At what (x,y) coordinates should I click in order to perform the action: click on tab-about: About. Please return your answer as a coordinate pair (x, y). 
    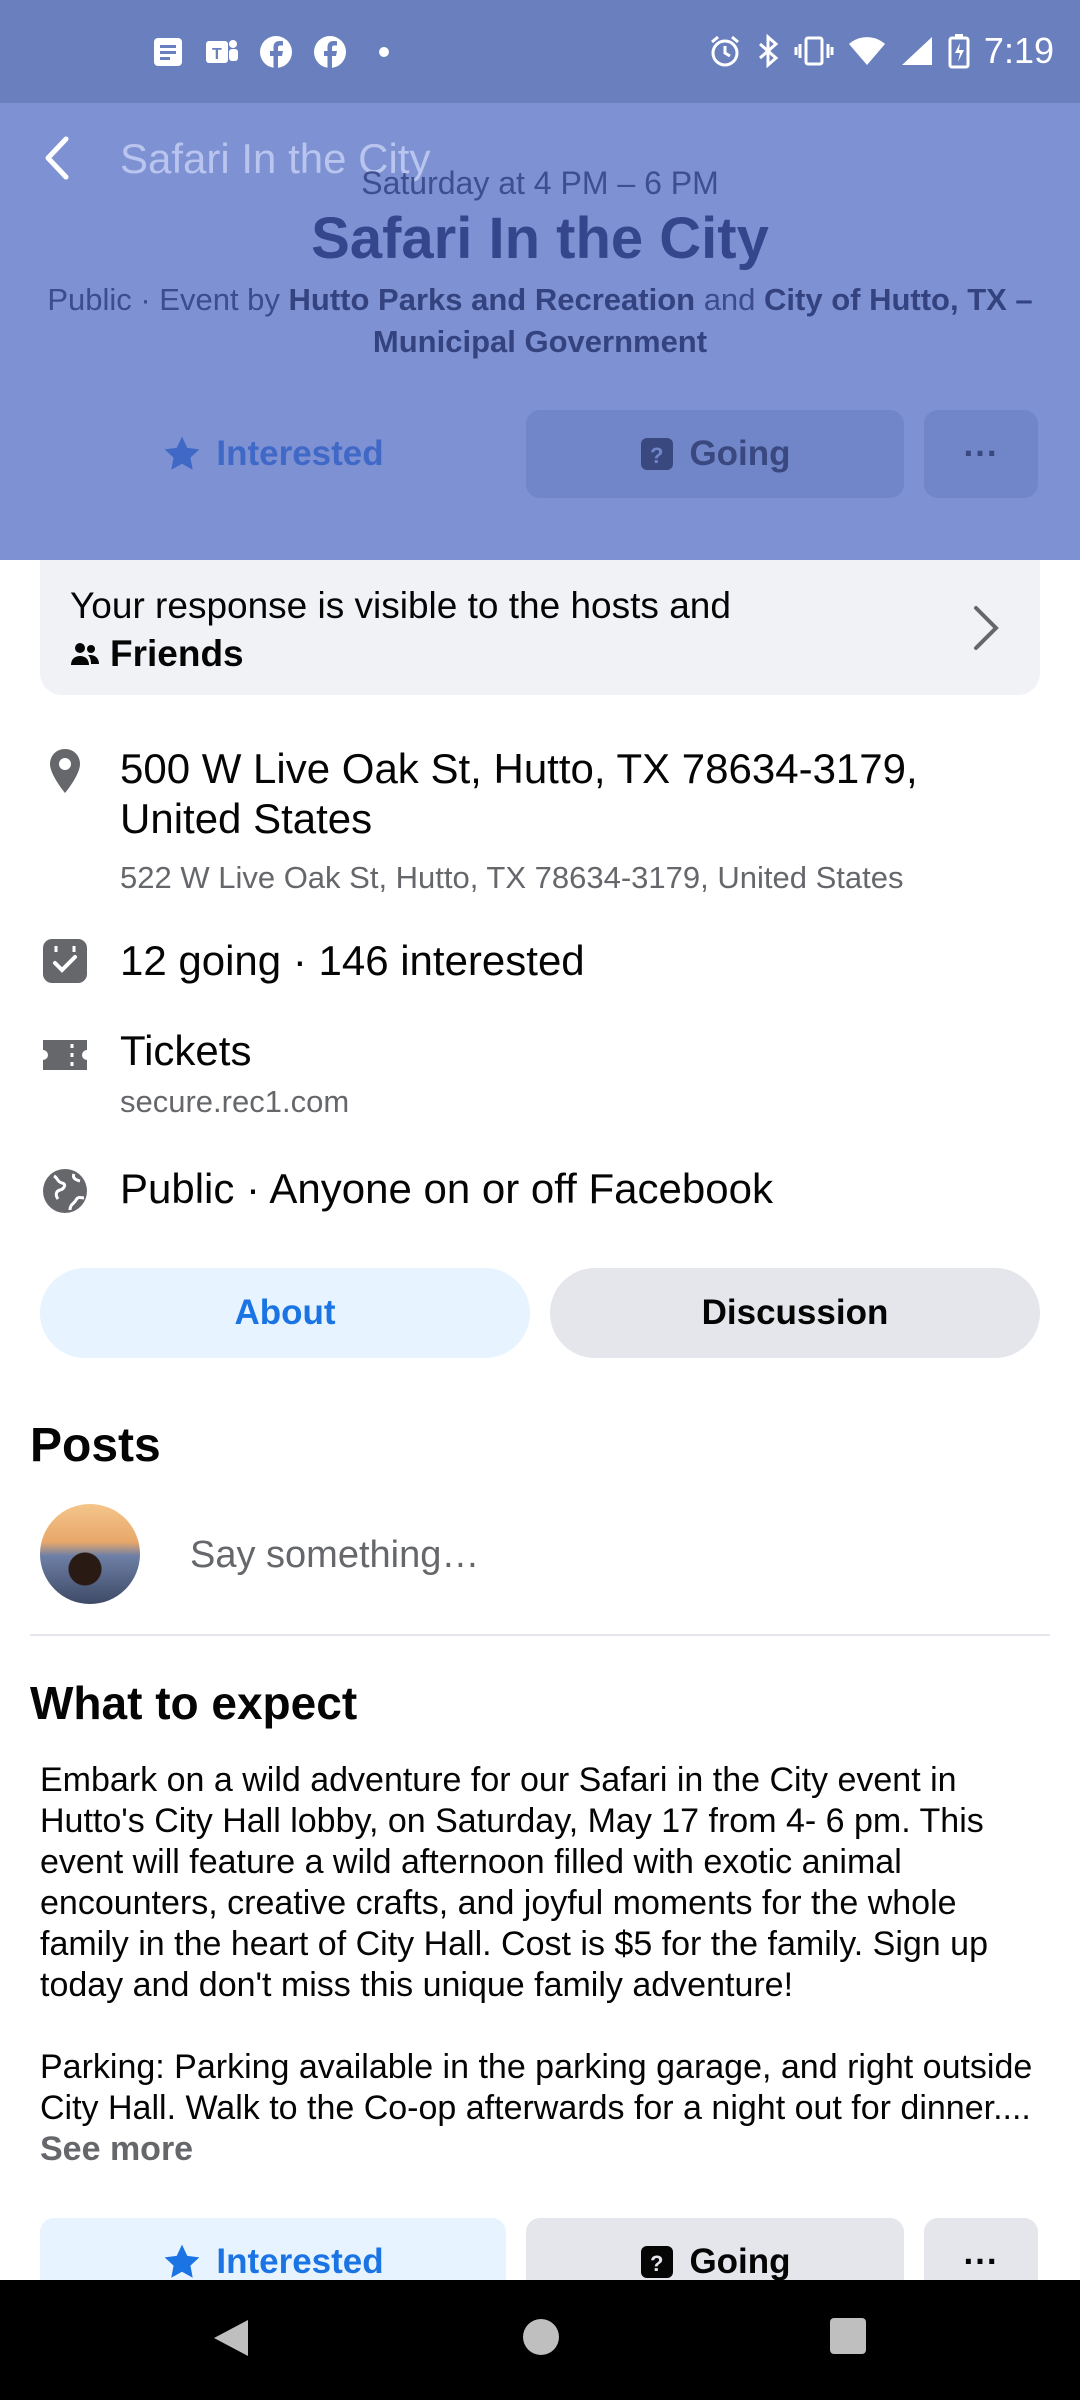
    Looking at the image, I should click on (285, 1313).